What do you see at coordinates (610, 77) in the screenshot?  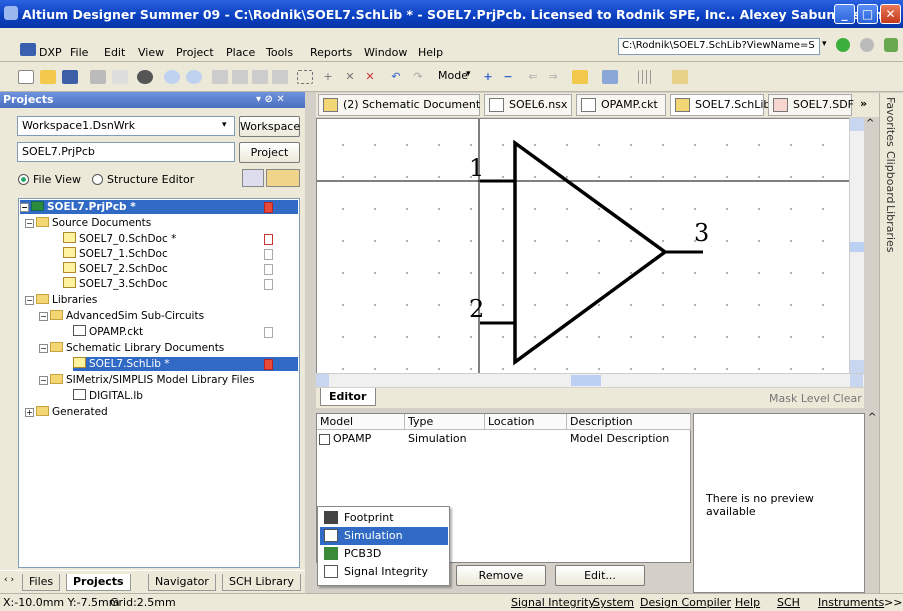 I see `draw-line-icon` at bounding box center [610, 77].